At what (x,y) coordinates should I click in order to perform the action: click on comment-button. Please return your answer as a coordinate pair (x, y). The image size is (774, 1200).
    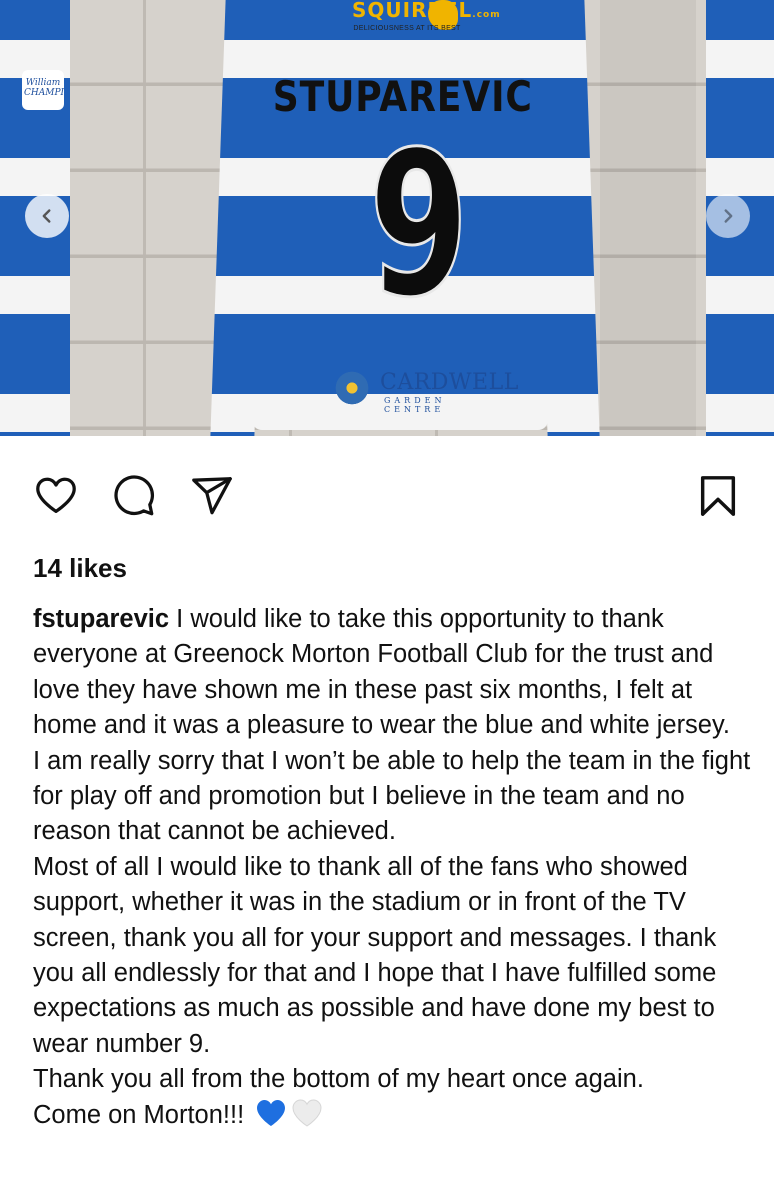
    Looking at the image, I should click on (134, 496).